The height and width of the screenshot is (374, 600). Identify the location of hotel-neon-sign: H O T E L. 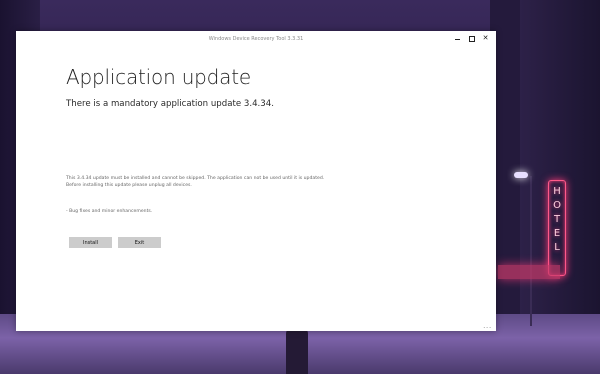
(557, 228).